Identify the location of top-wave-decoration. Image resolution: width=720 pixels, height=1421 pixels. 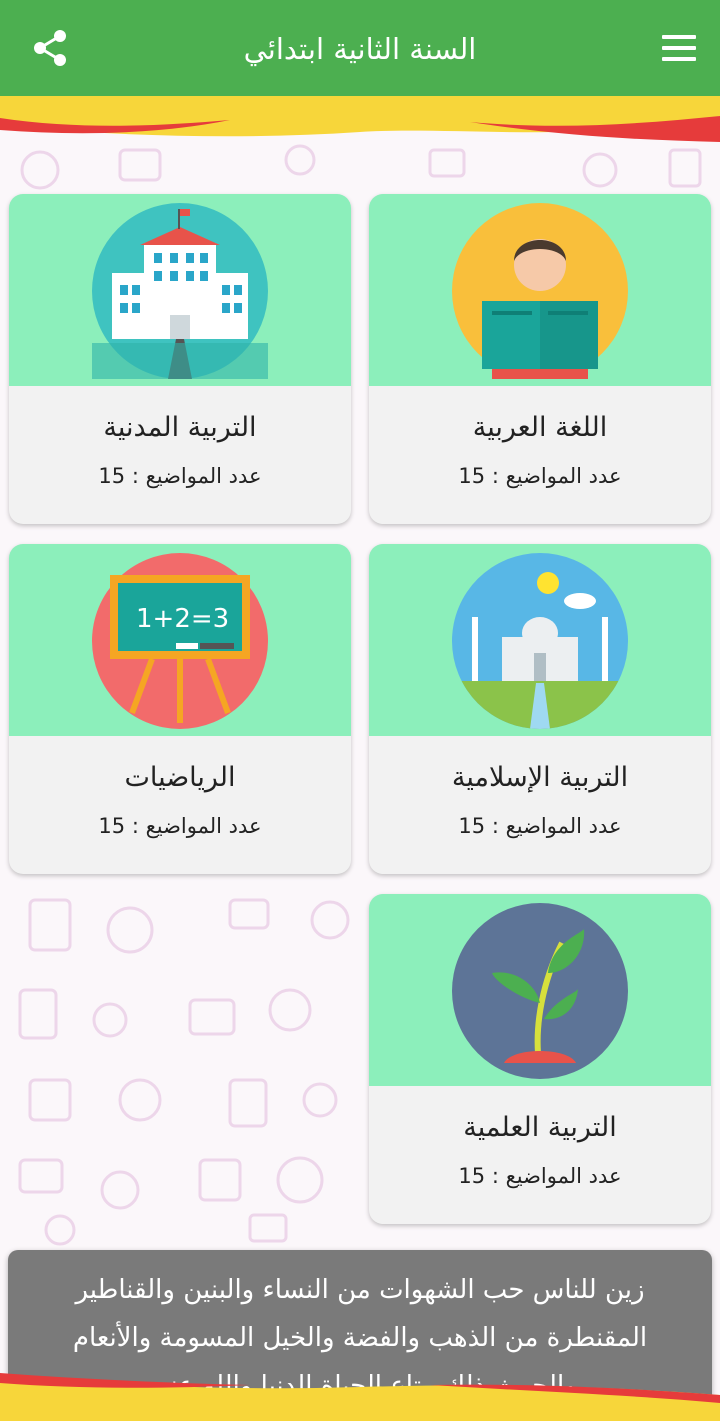
(360, 119).